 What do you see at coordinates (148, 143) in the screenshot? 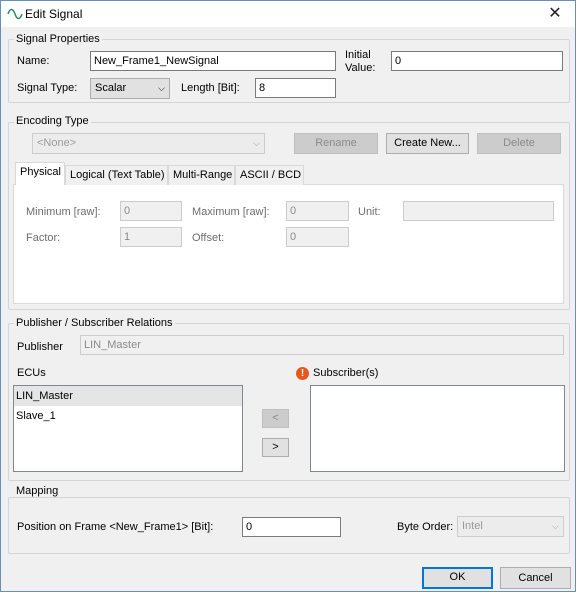
I see `encoding-type-select: <None> ⌵` at bounding box center [148, 143].